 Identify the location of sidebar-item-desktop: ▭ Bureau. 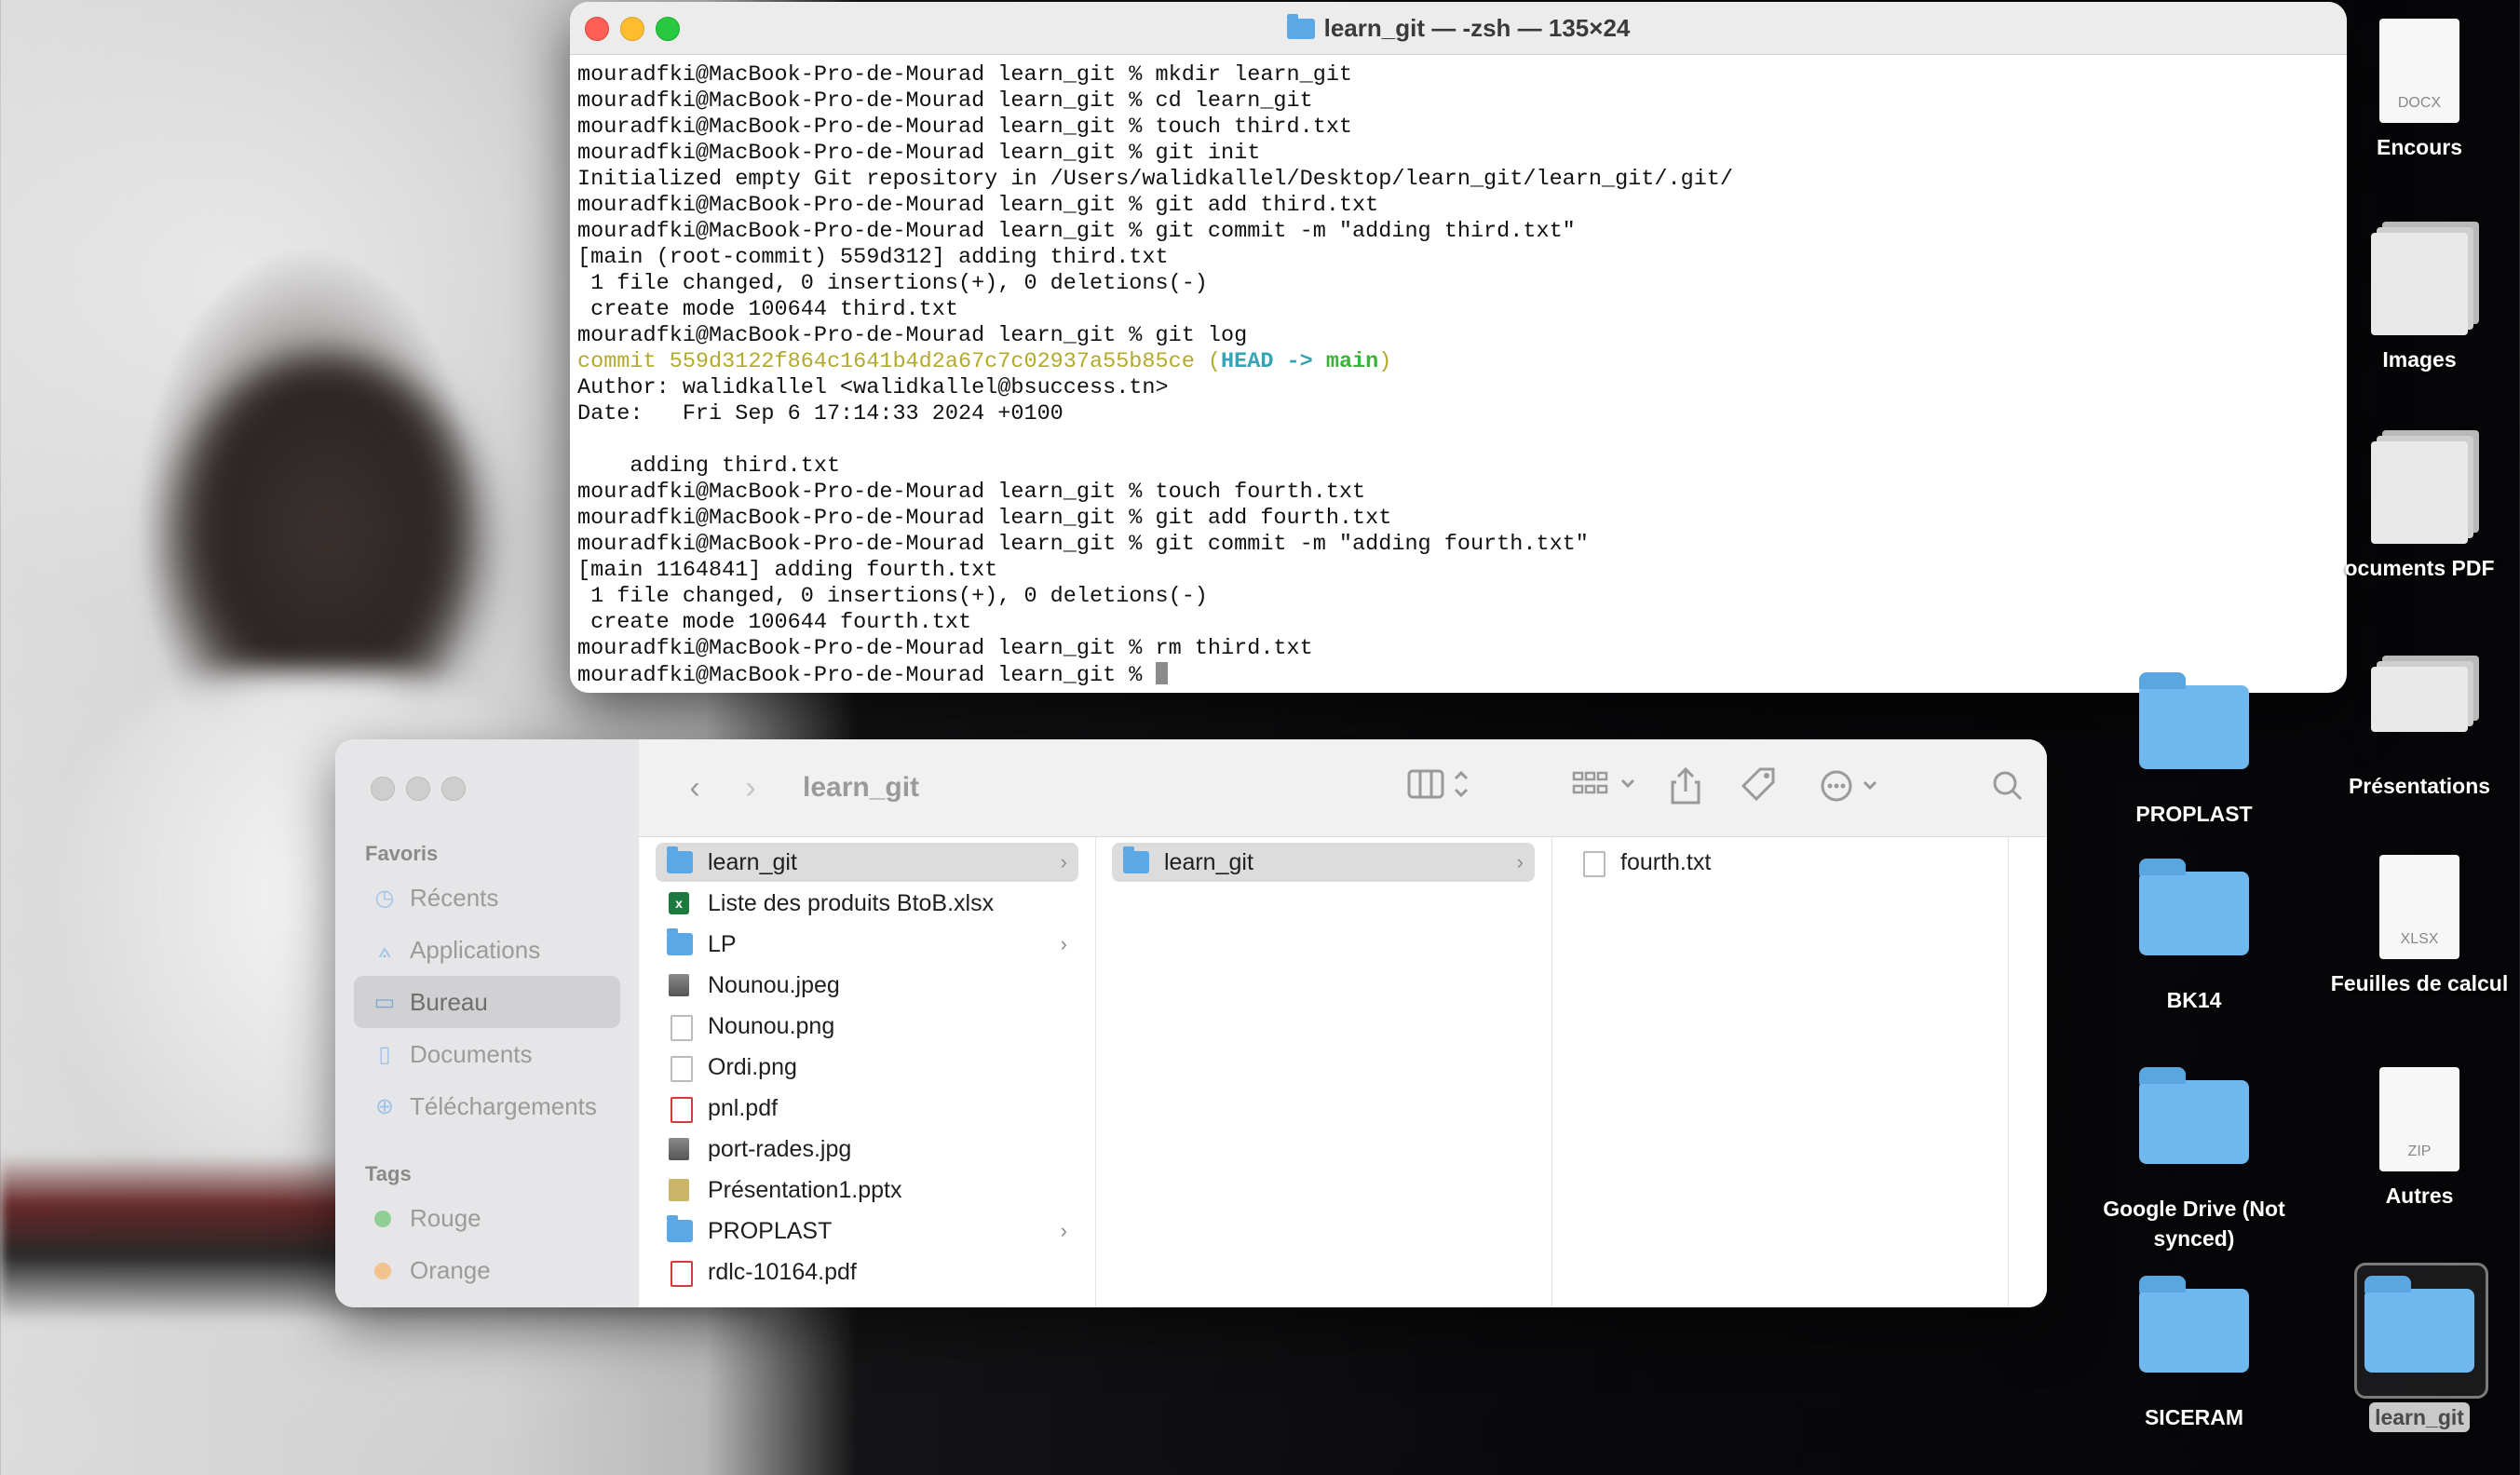
(487, 1002).